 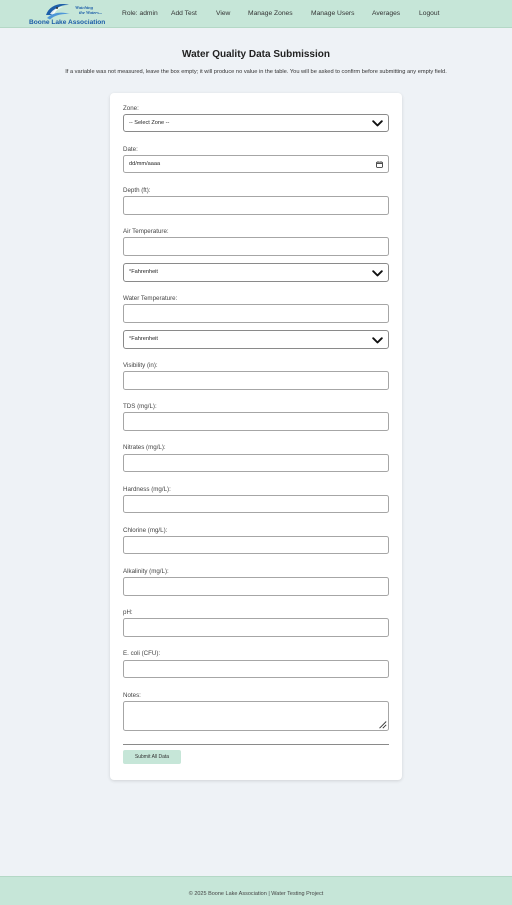 What do you see at coordinates (131, 108) in the screenshot?
I see `zone-label: Zone:` at bounding box center [131, 108].